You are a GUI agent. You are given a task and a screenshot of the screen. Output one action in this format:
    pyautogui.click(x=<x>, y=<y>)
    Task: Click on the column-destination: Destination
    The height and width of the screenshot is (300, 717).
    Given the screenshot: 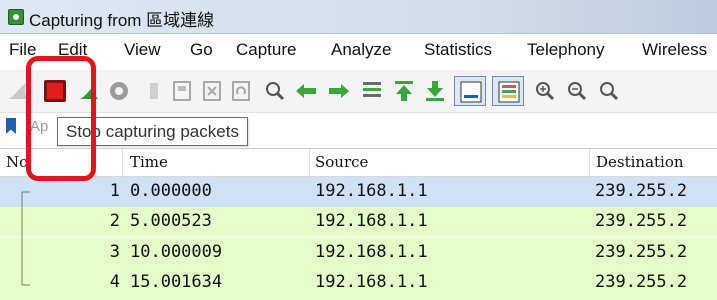 What is the action you would take?
    pyautogui.click(x=640, y=162)
    